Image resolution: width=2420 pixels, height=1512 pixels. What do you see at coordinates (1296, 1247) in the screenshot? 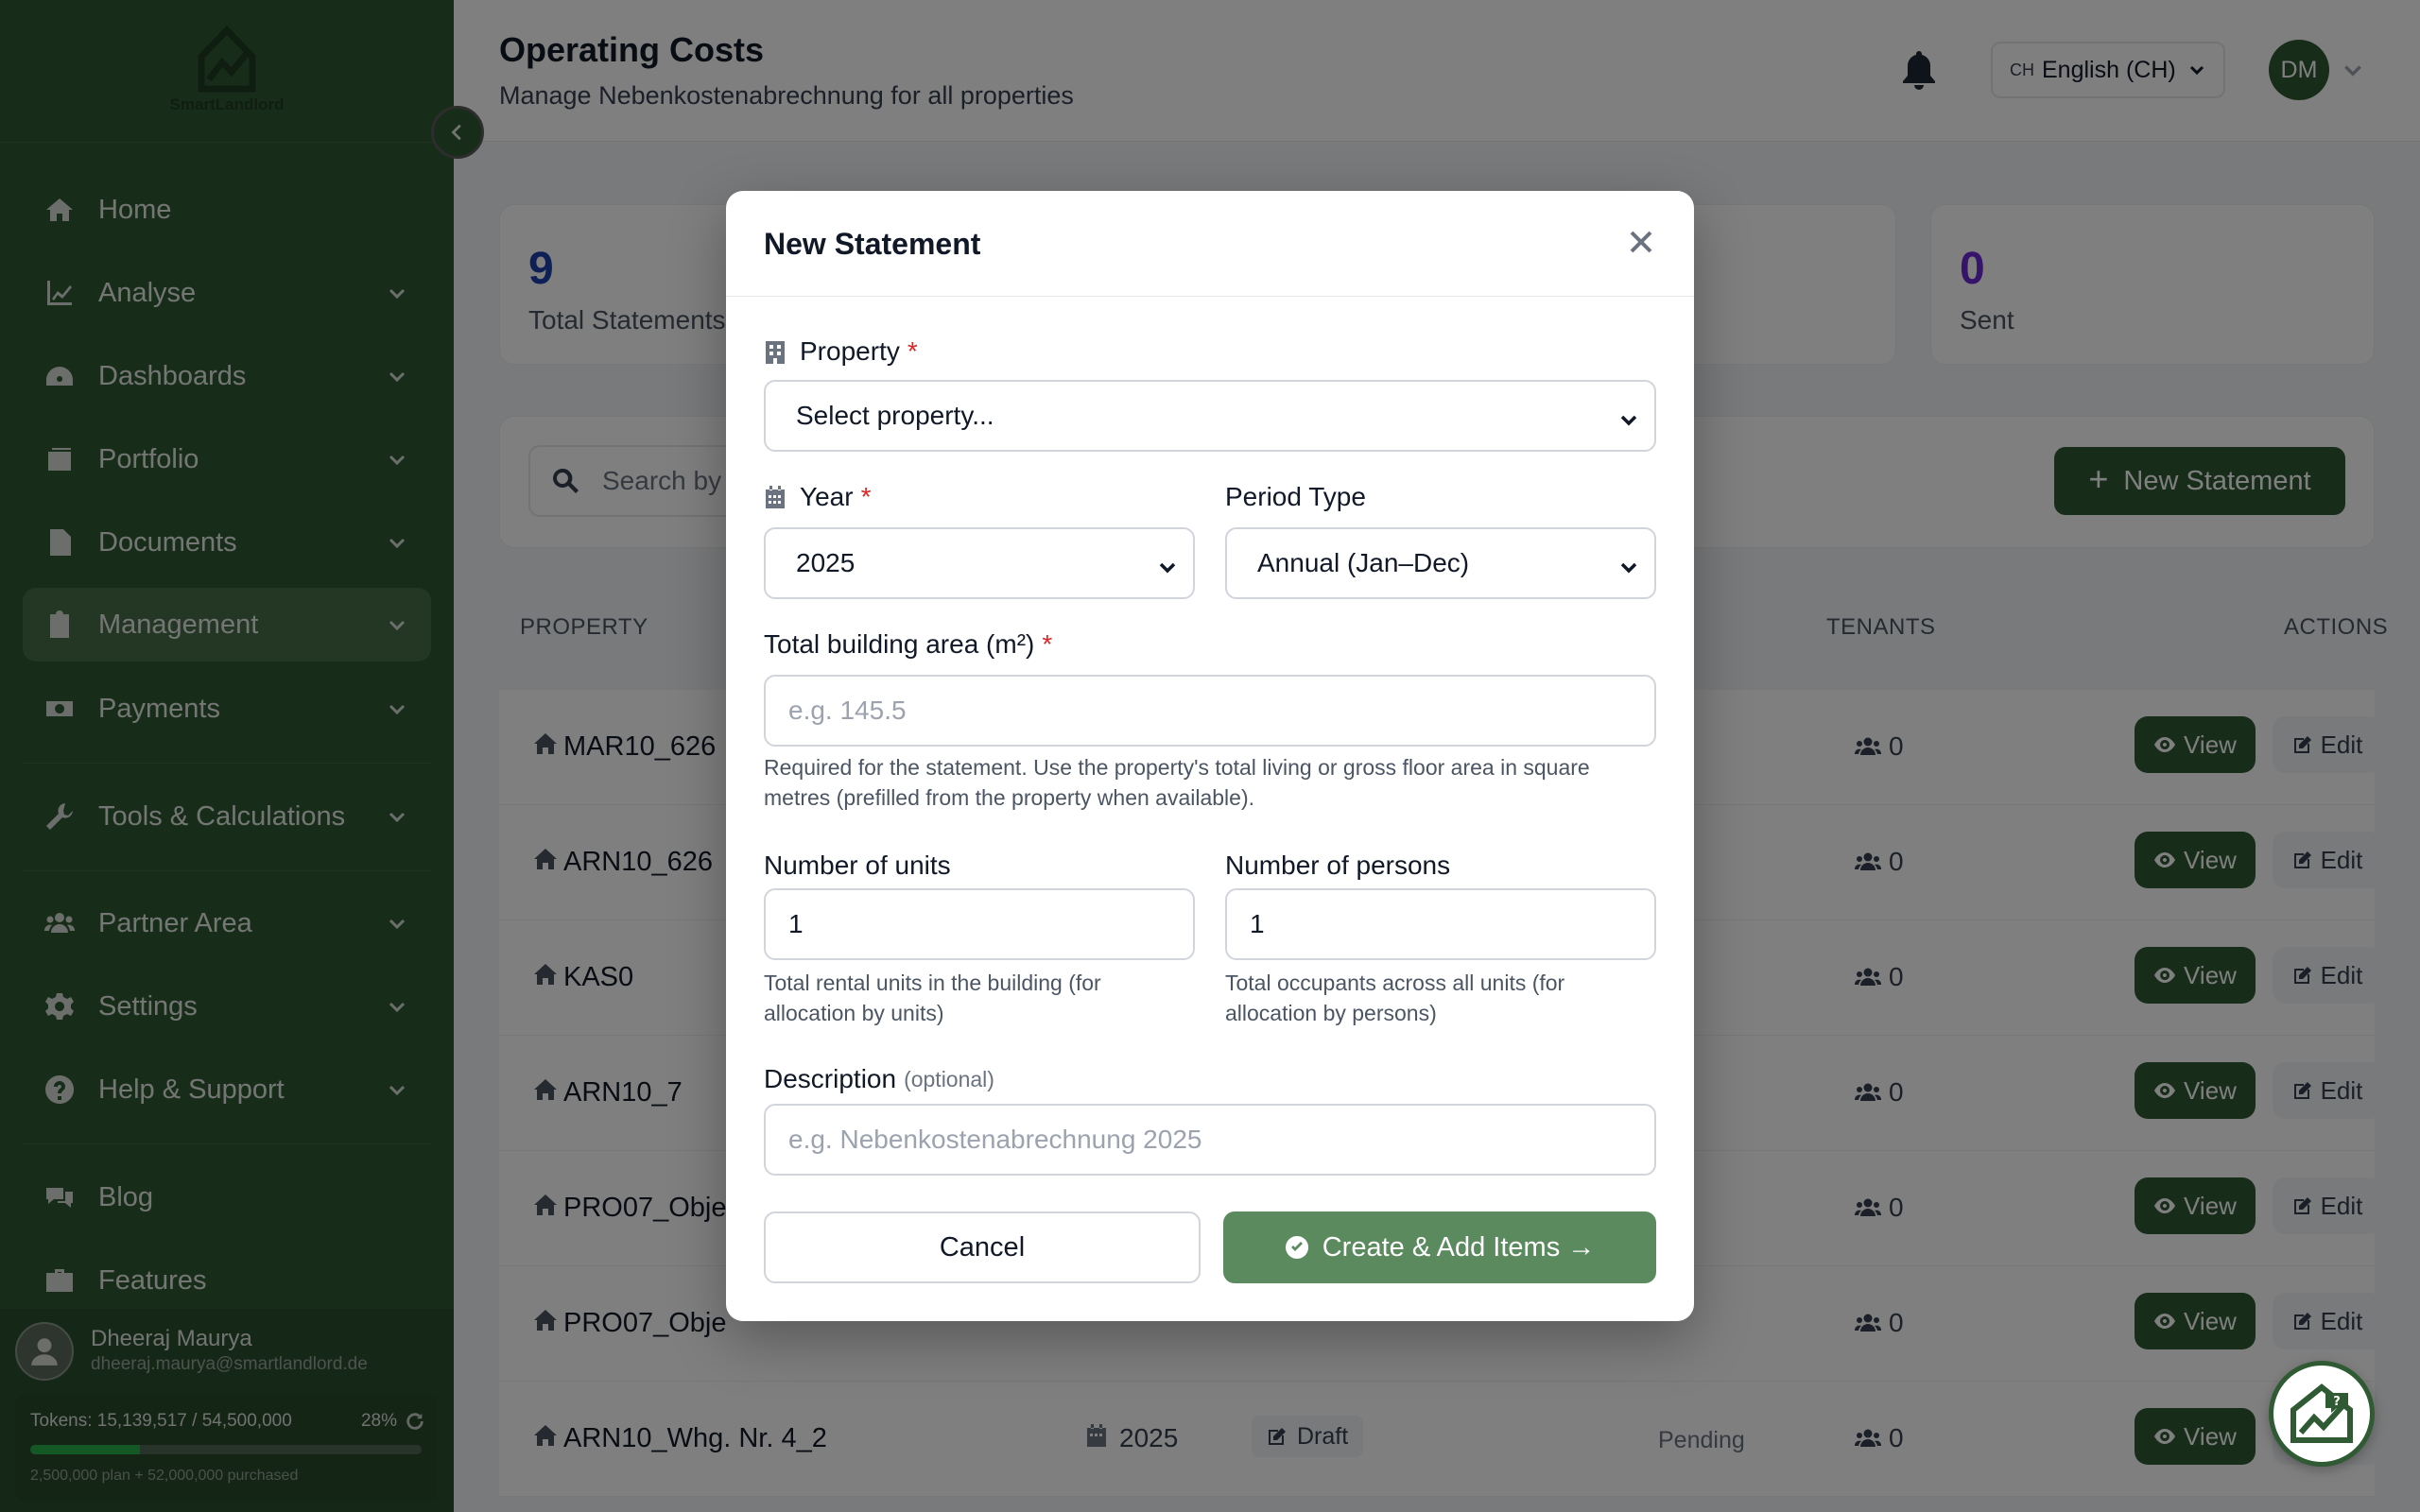
I see `check-circle-icon` at bounding box center [1296, 1247].